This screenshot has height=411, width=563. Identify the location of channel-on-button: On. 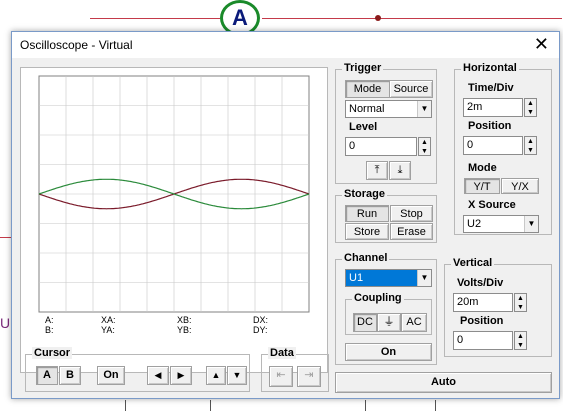
(388, 352).